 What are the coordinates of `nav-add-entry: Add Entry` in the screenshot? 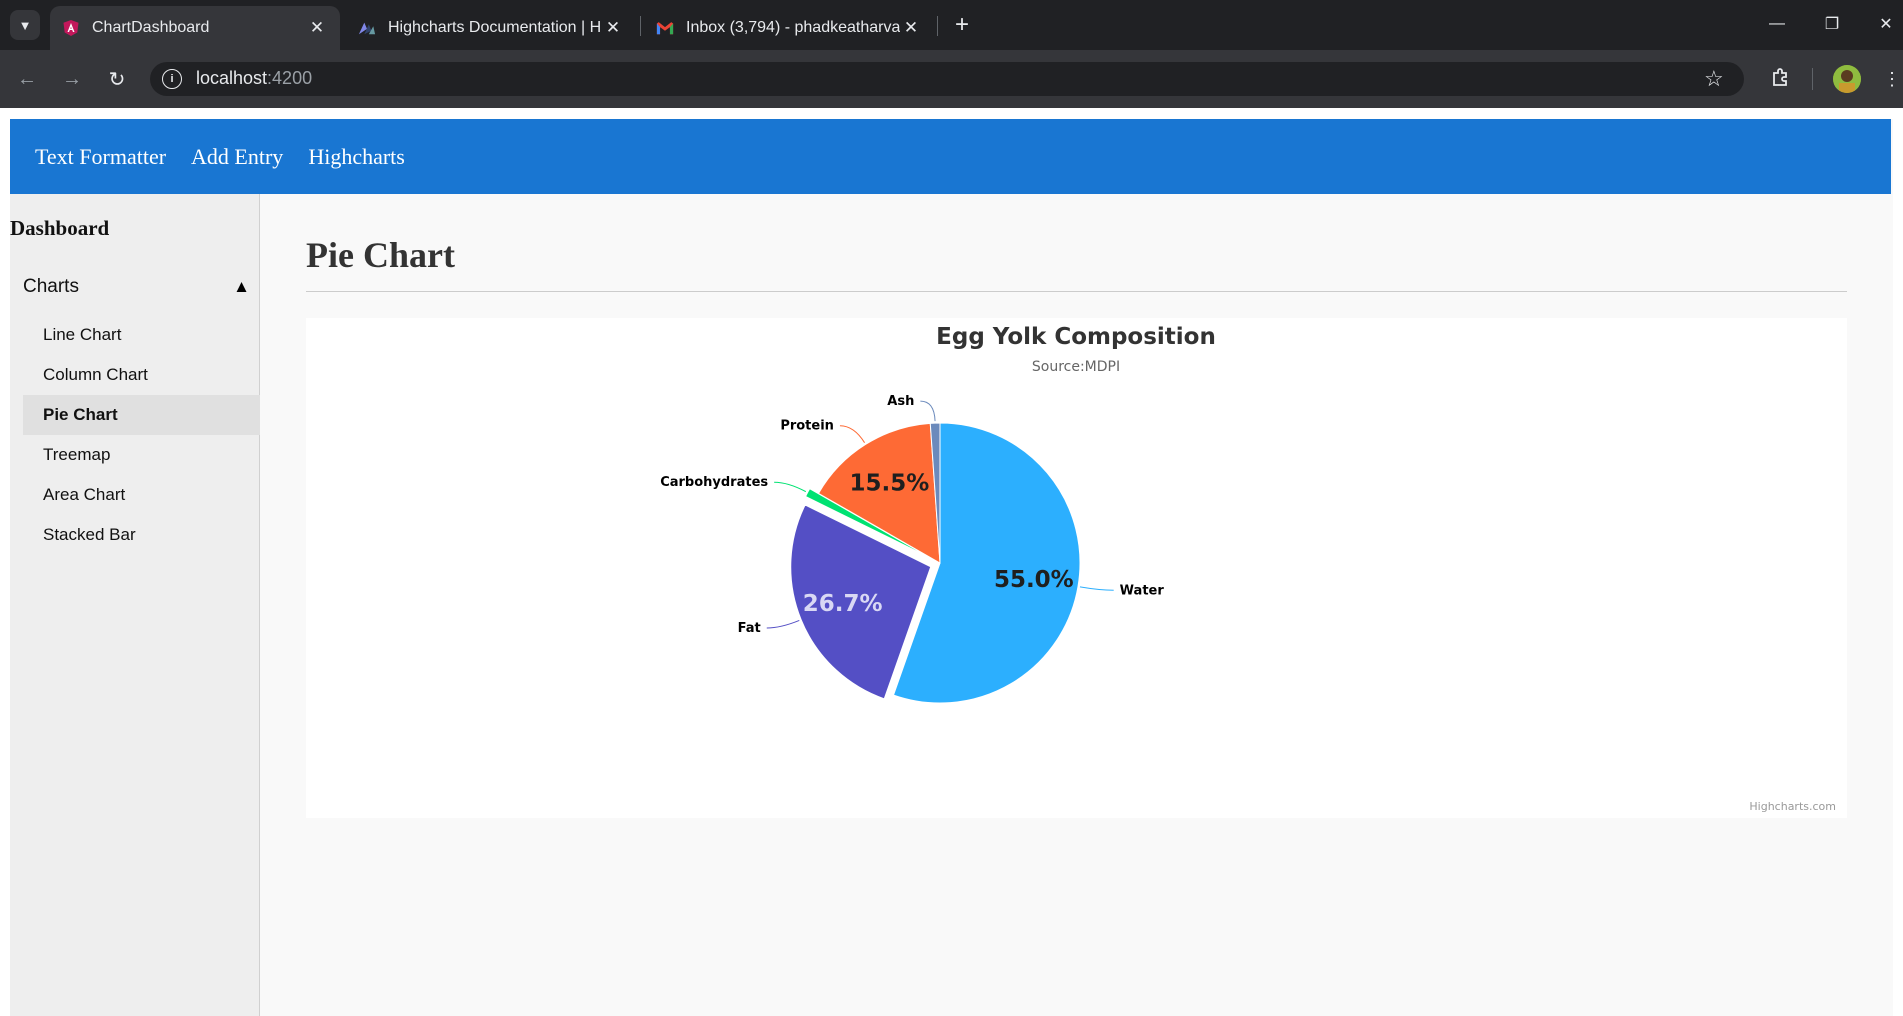 It's located at (237, 157).